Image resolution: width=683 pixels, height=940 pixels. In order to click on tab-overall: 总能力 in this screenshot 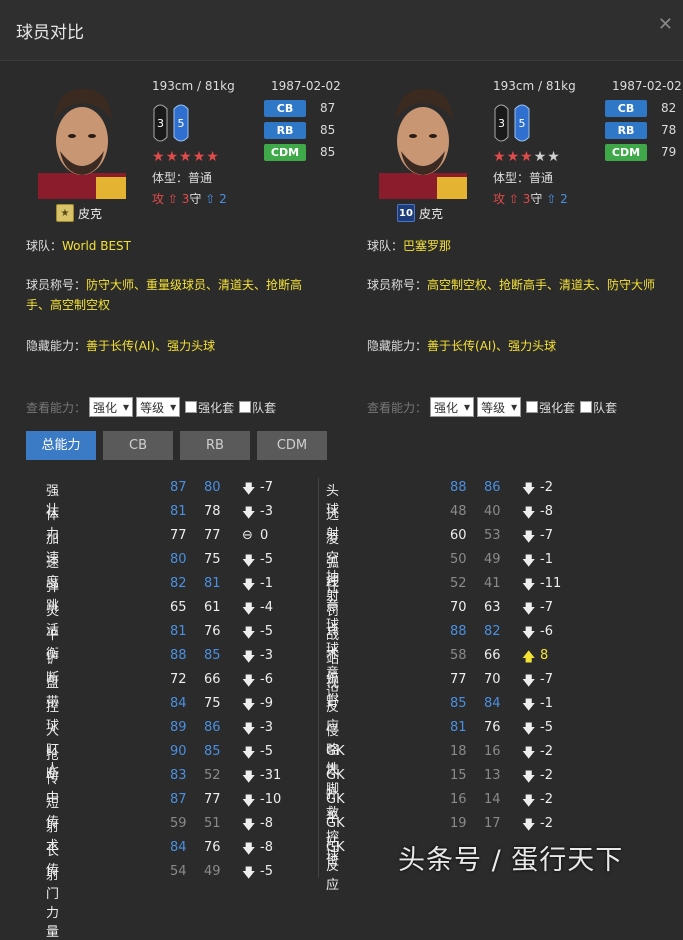, I will do `click(61, 445)`.